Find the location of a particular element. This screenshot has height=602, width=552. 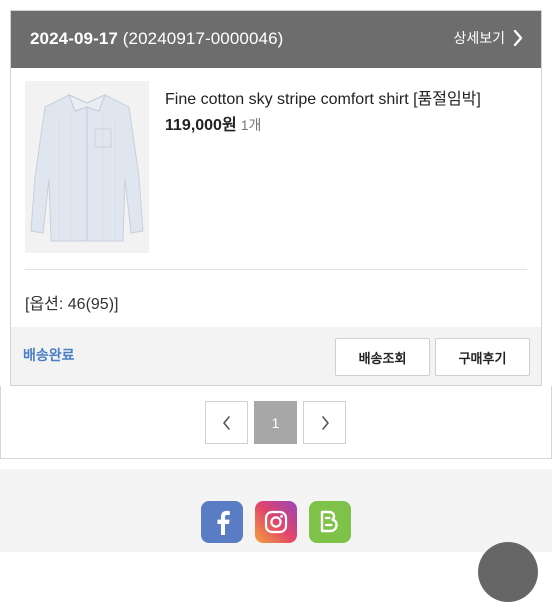

shirt-icon is located at coordinates (87, 167).